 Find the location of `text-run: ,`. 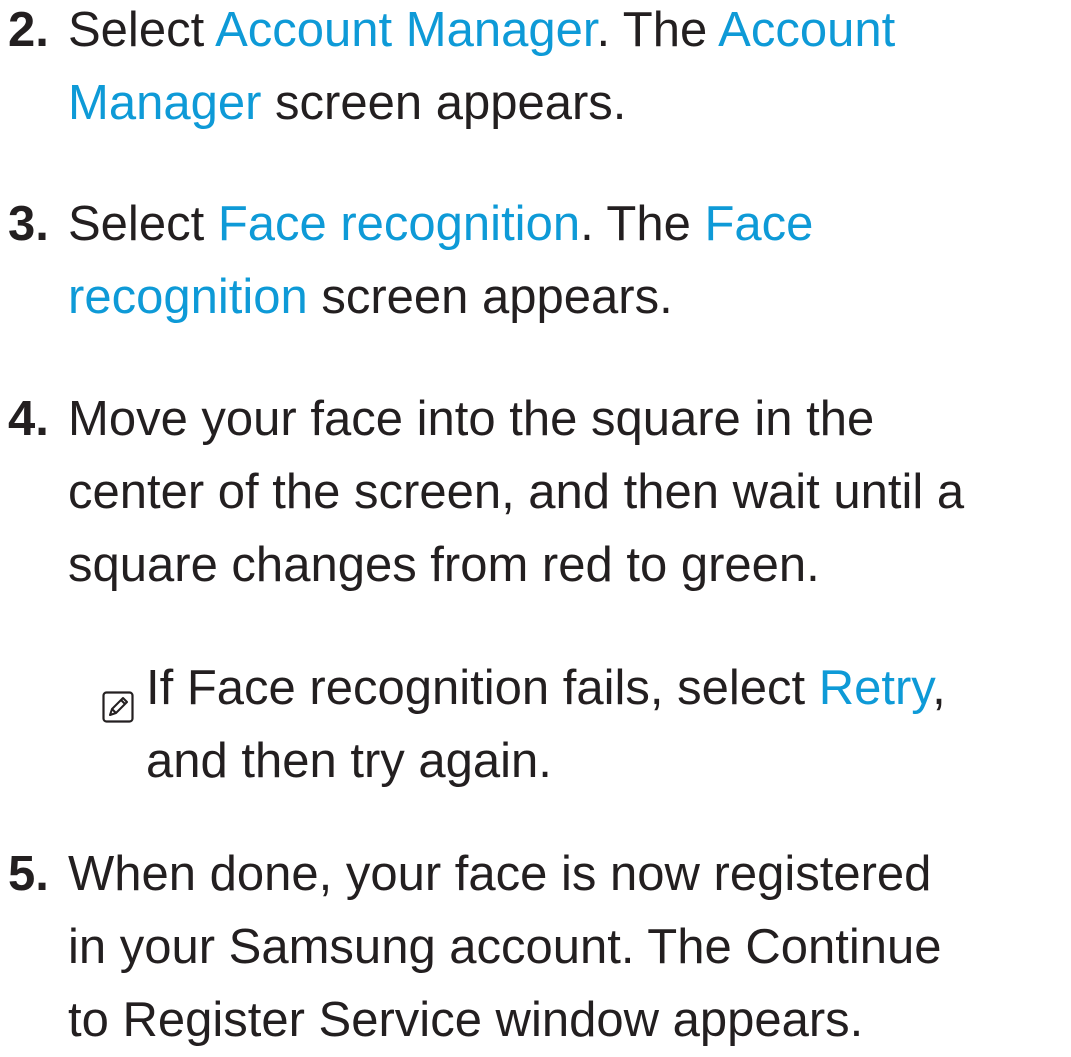

text-run: , is located at coordinates (939, 688).